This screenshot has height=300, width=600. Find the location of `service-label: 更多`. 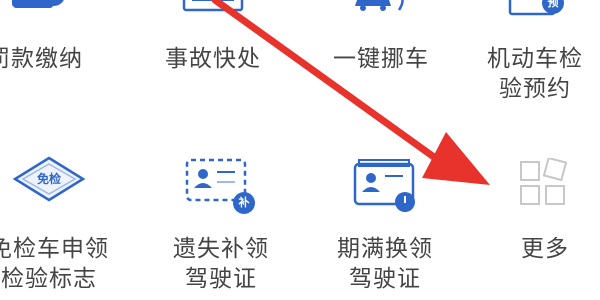

service-label: 更多 is located at coordinates (545, 249).